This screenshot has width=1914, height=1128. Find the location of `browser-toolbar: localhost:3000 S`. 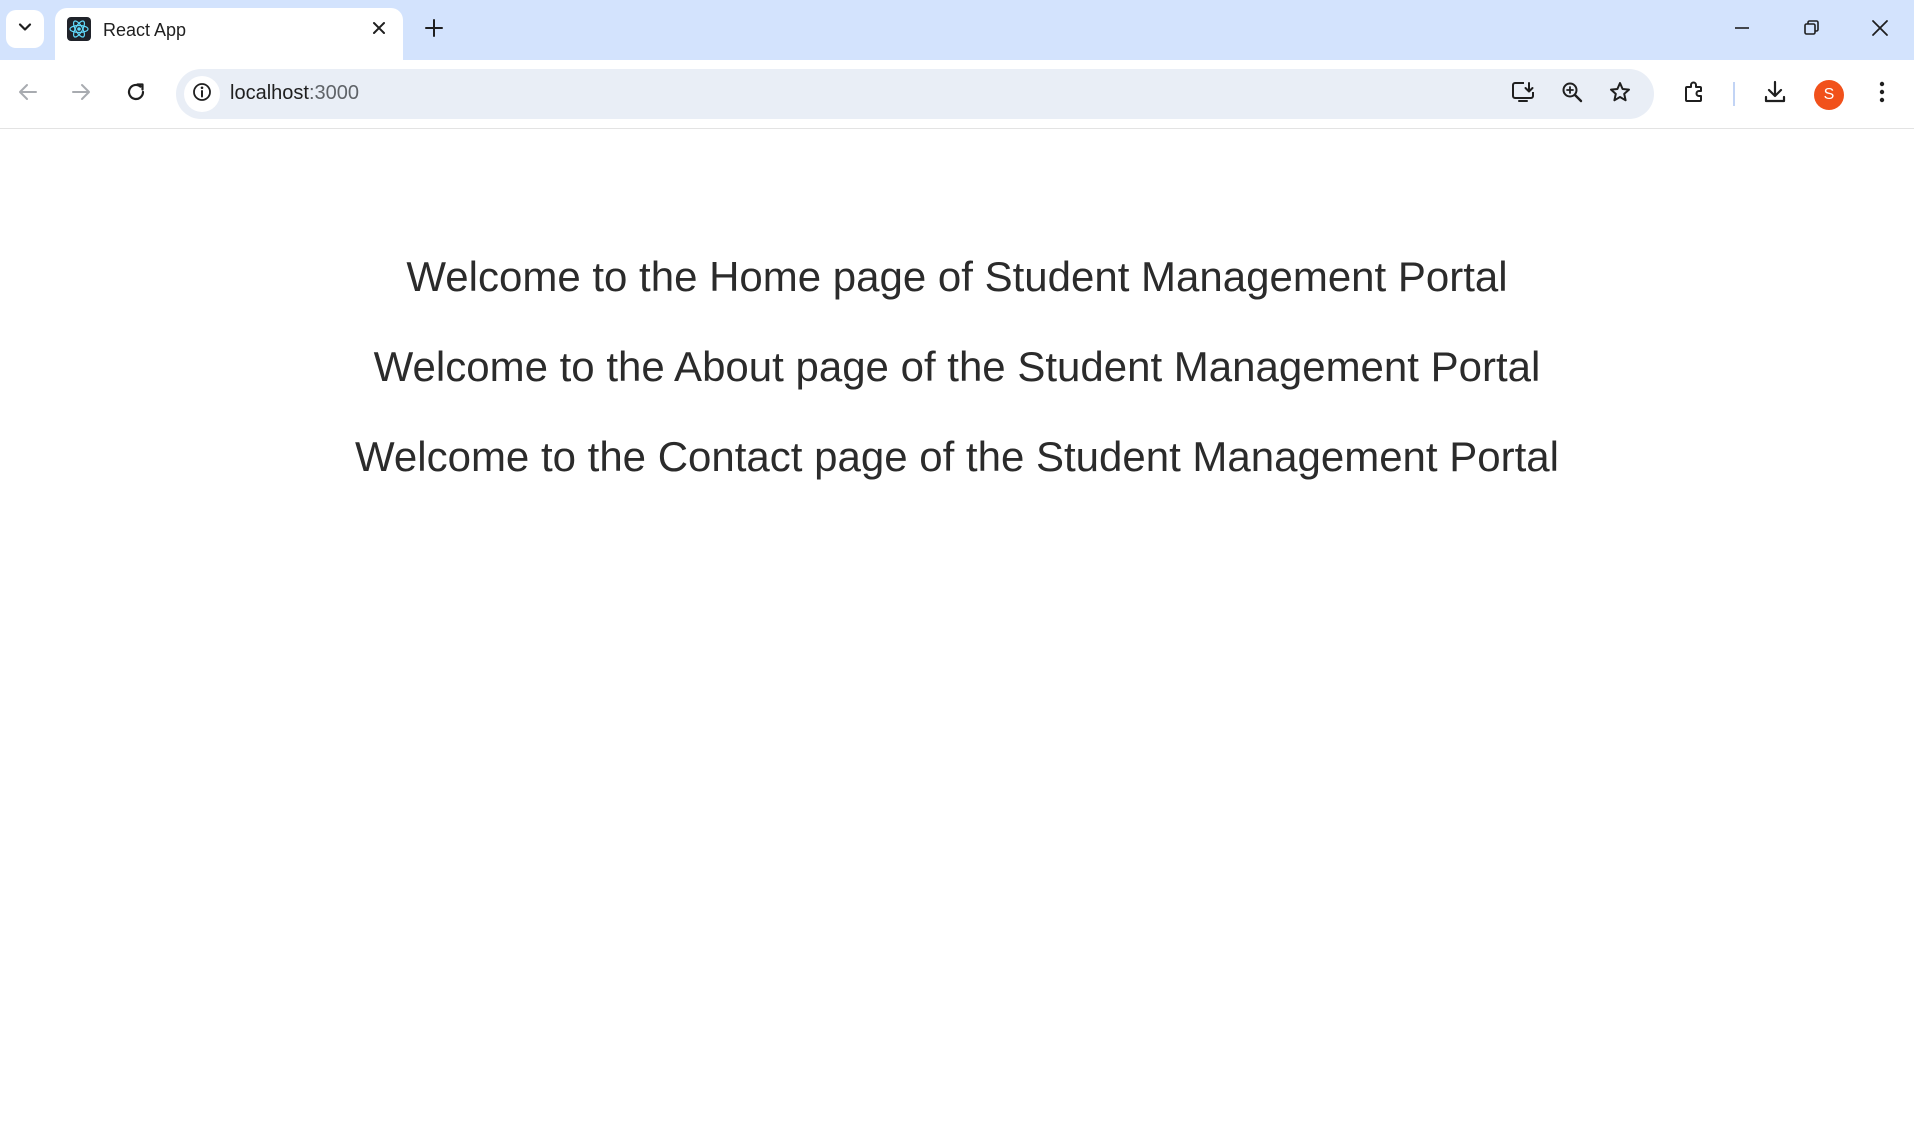

browser-toolbar: localhost:3000 S is located at coordinates (957, 94).